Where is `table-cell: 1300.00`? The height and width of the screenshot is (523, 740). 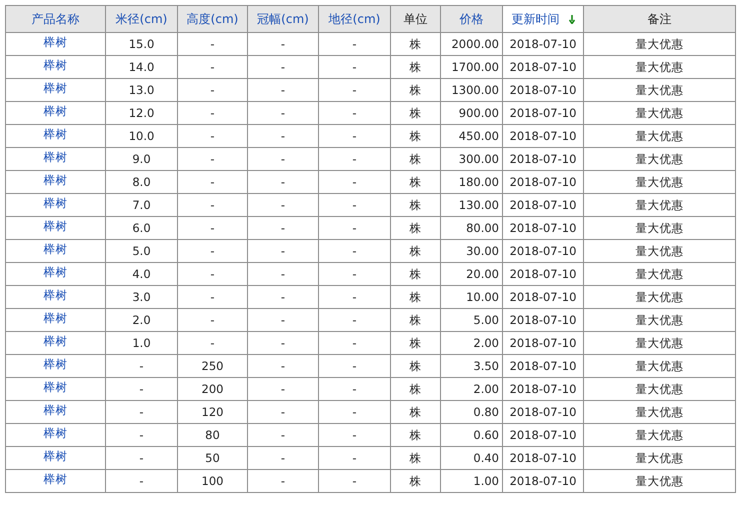
table-cell: 1300.00 is located at coordinates (471, 90).